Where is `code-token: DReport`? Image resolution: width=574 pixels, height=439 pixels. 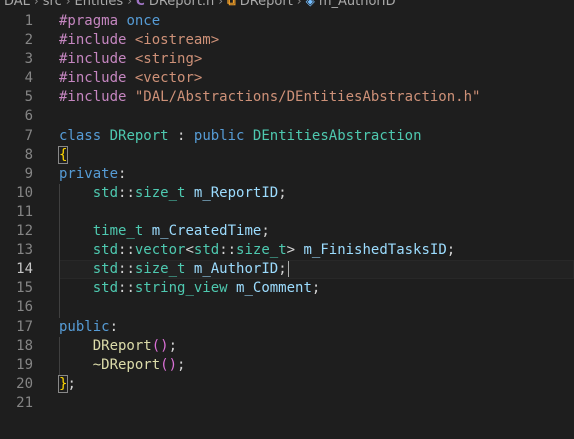 code-token: DReport is located at coordinates (122, 345).